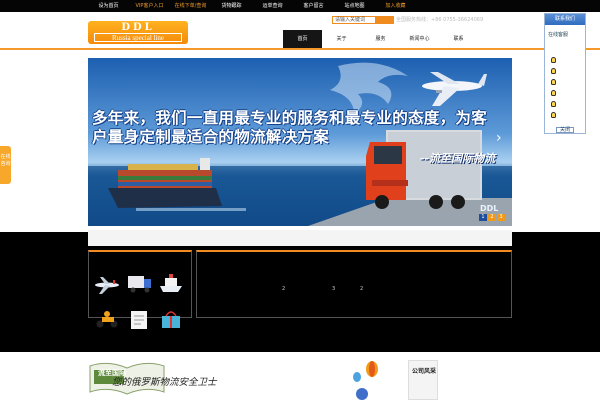 This screenshot has width=600, height=400. What do you see at coordinates (300, 238) in the screenshot?
I see `content-strip` at bounding box center [300, 238].